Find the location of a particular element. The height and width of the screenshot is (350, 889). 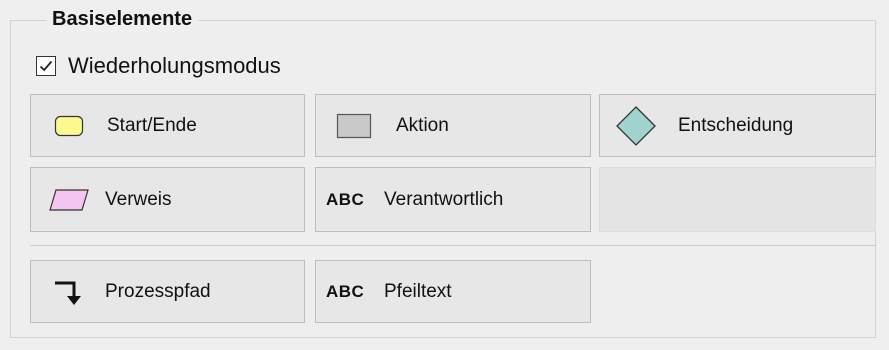

action-button: Aktion is located at coordinates (453, 125).